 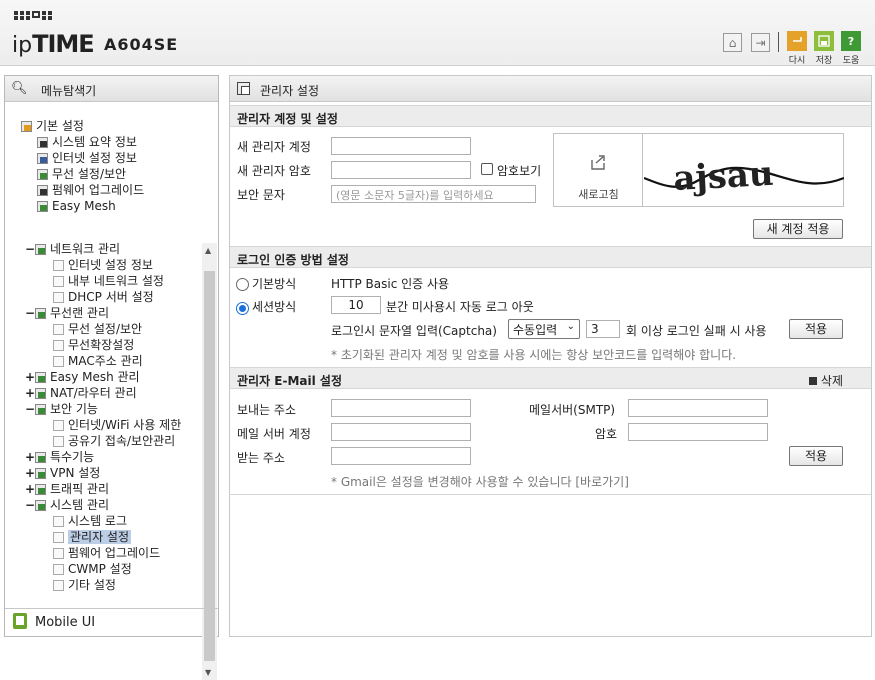 What do you see at coordinates (242, 284) in the screenshot?
I see `basic-auth-radio` at bounding box center [242, 284].